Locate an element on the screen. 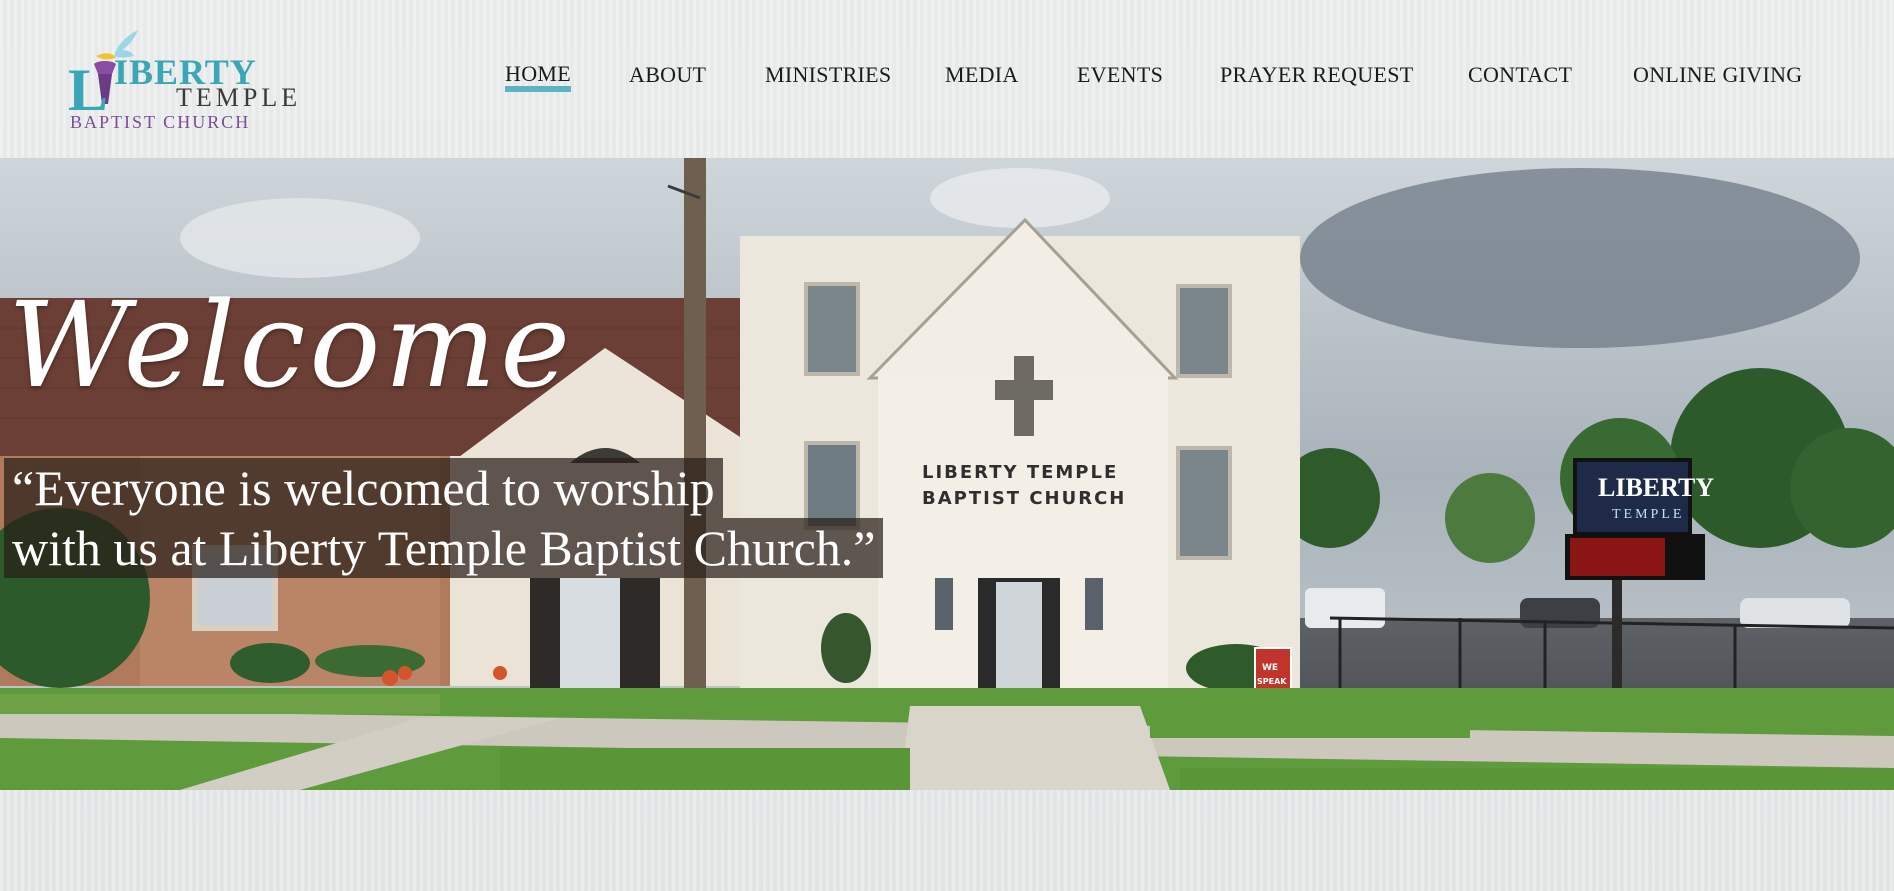 The image size is (1894, 891). svg-text: TEMPLE is located at coordinates (1648, 514).